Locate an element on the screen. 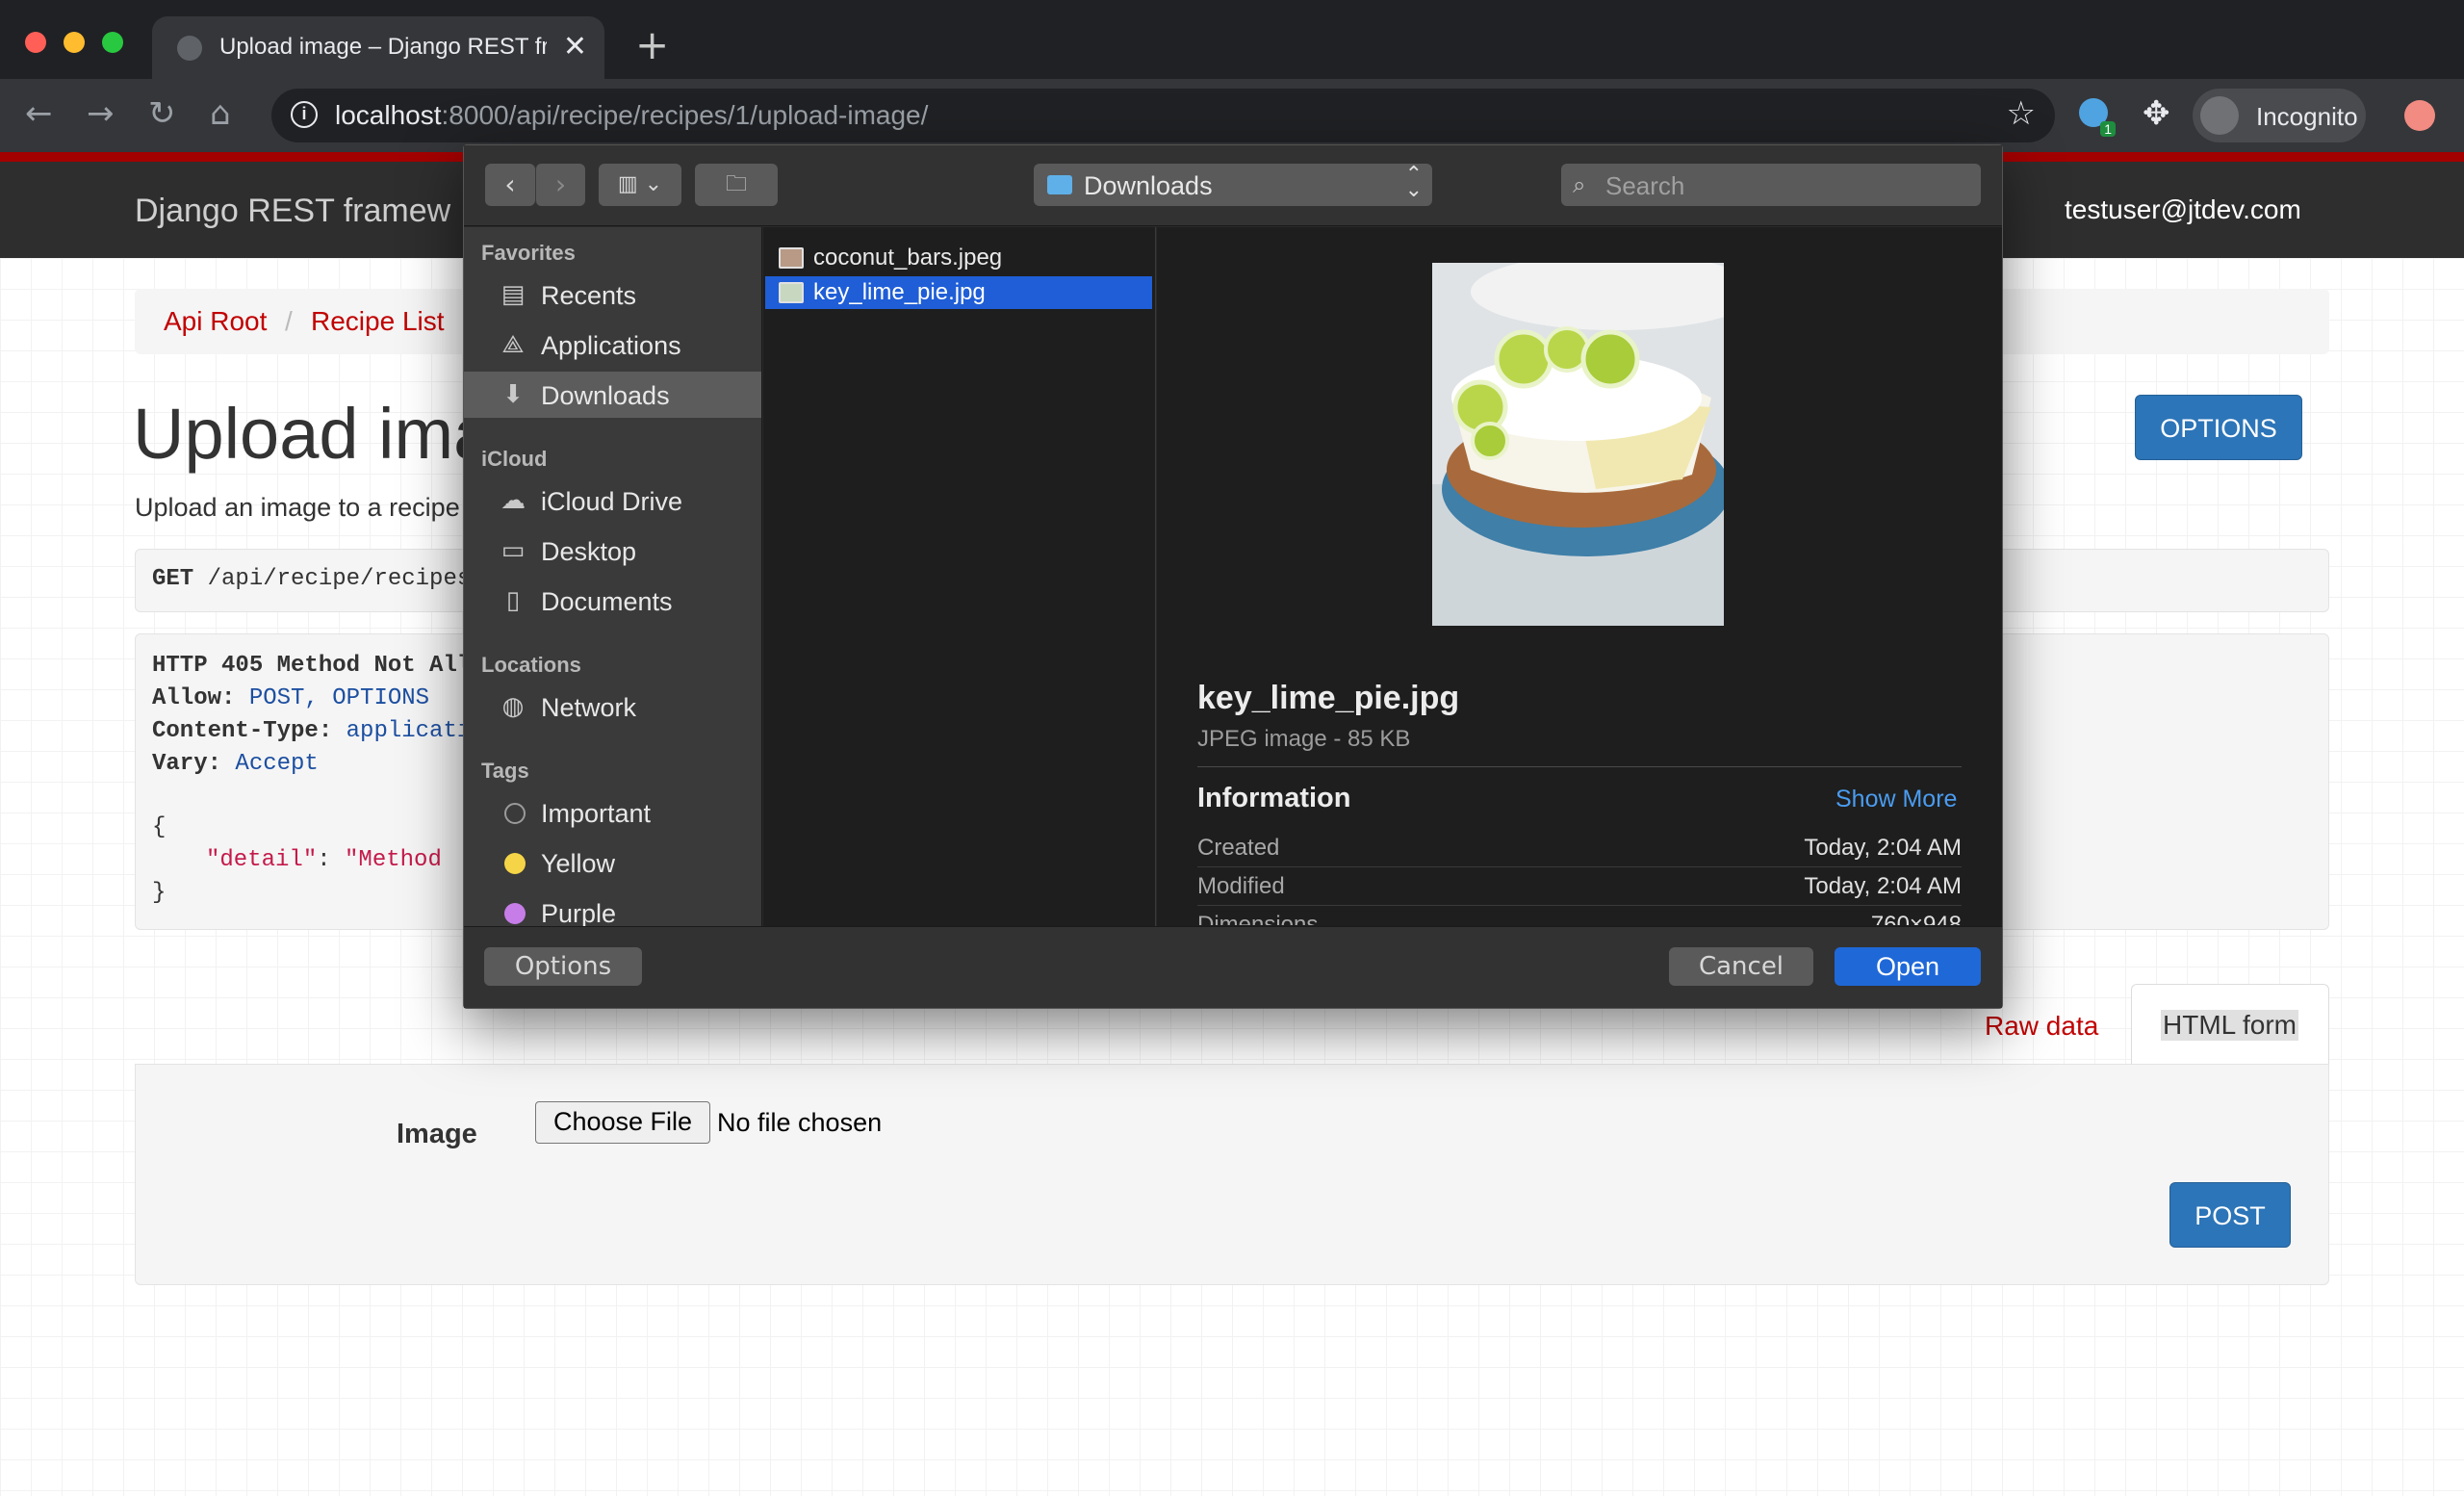 This screenshot has height=1496, width=2464. downloads-icon: ⬇ is located at coordinates (513, 394).